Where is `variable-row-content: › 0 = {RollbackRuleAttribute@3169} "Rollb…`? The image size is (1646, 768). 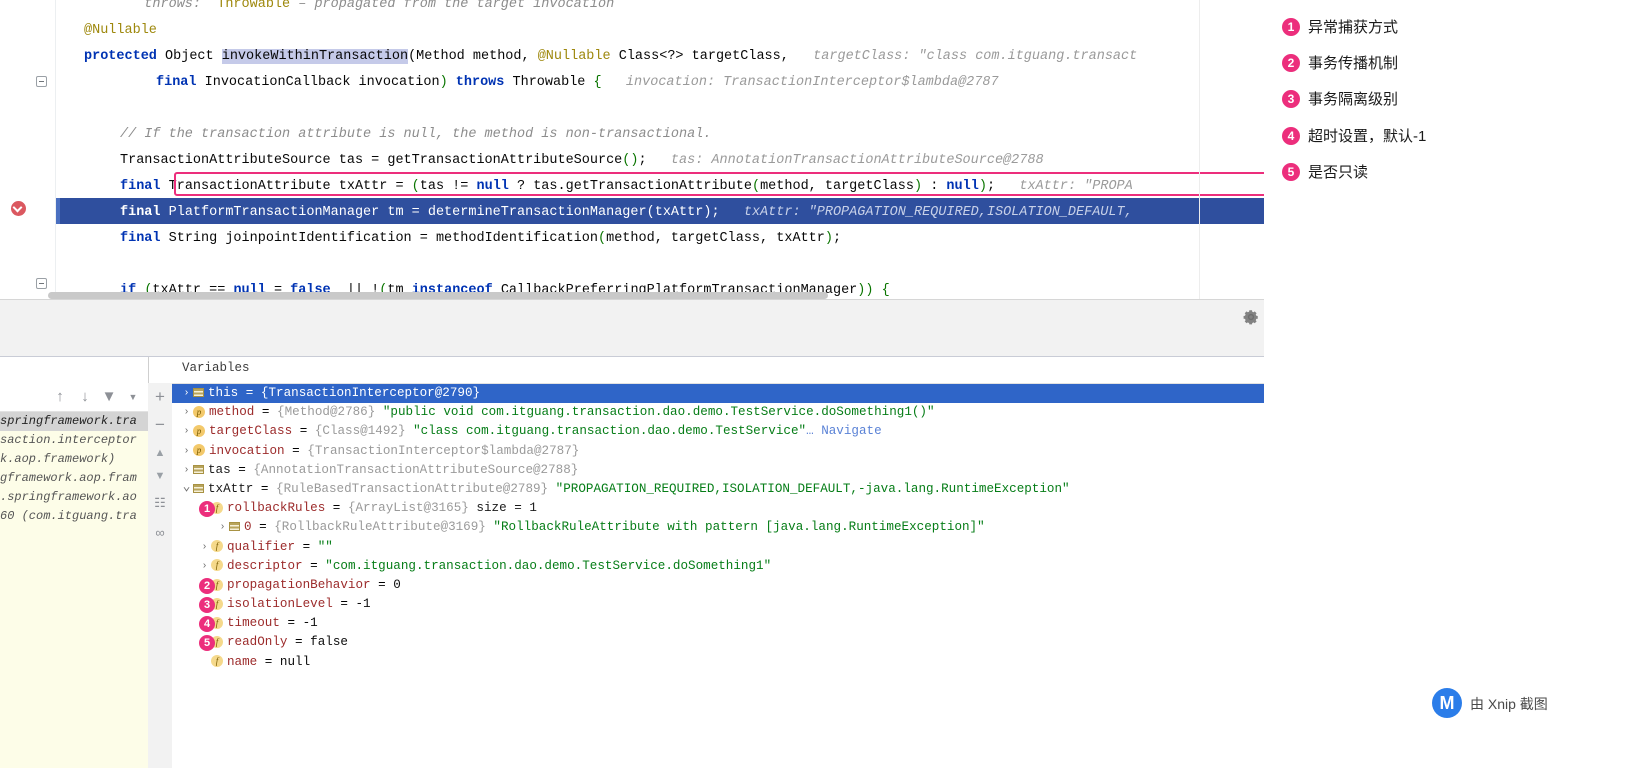
variable-row-content: › 0 = {RollbackRuleAttribute@3169} "Rollb… is located at coordinates (578, 527).